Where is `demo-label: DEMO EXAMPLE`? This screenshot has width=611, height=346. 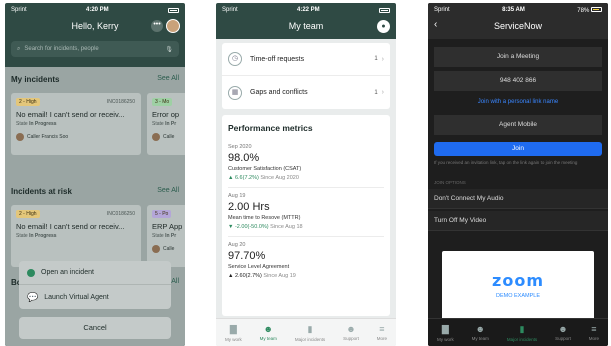
demo-label: DEMO EXAMPLE is located at coordinates (517, 296).